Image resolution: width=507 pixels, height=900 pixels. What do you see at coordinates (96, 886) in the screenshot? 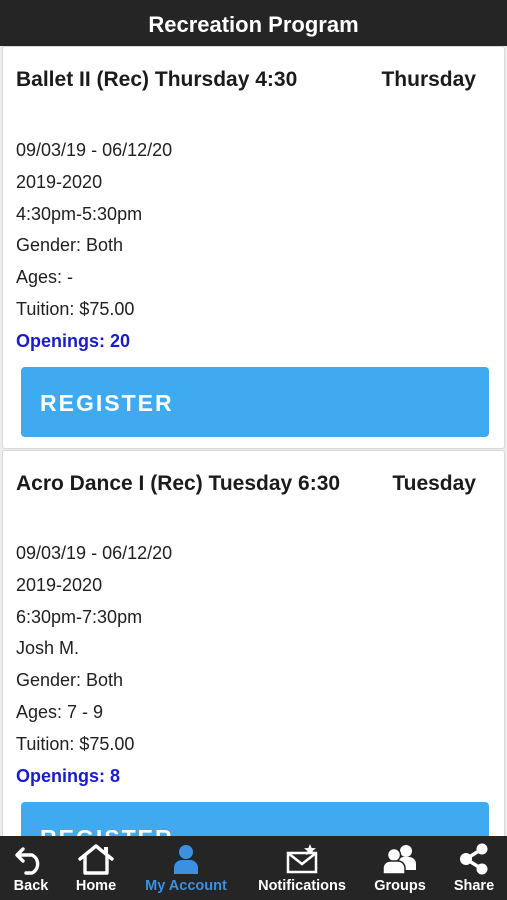
I see `tab-label: Home` at bounding box center [96, 886].